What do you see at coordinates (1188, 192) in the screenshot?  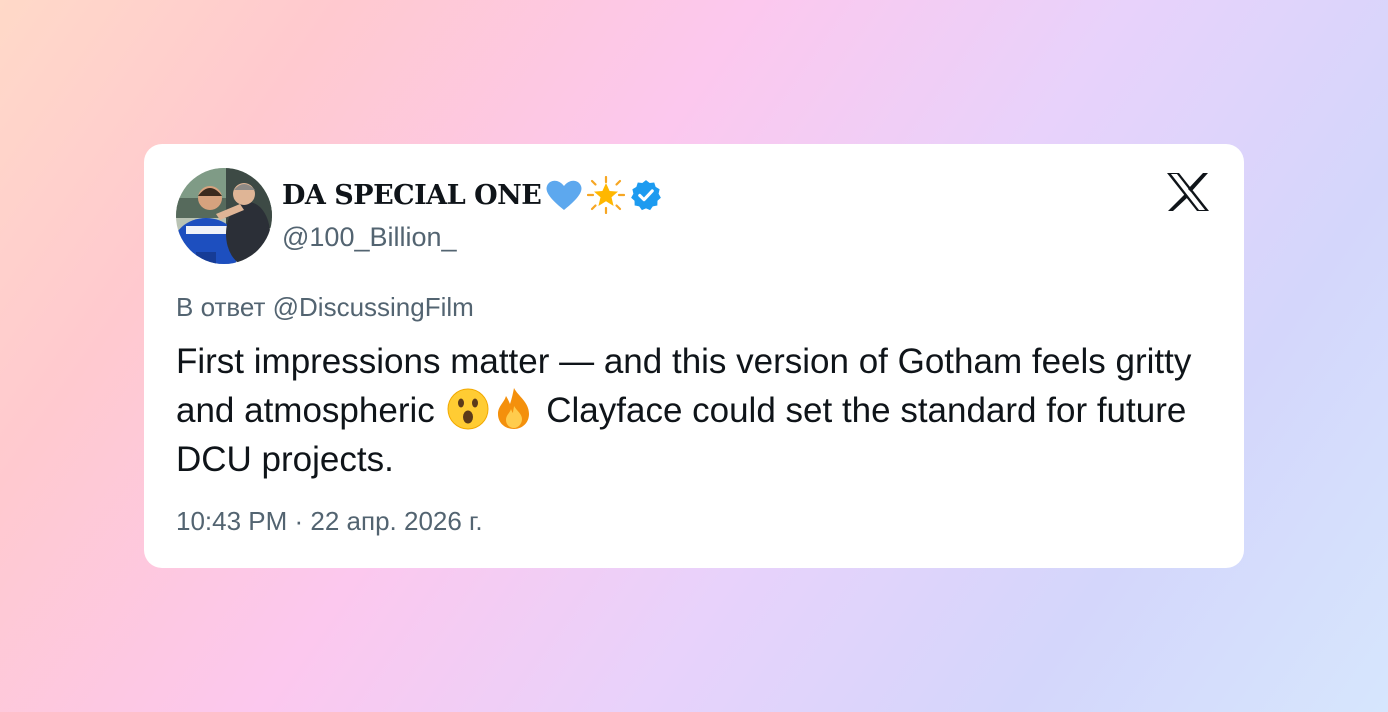 I see `x-logo-icon` at bounding box center [1188, 192].